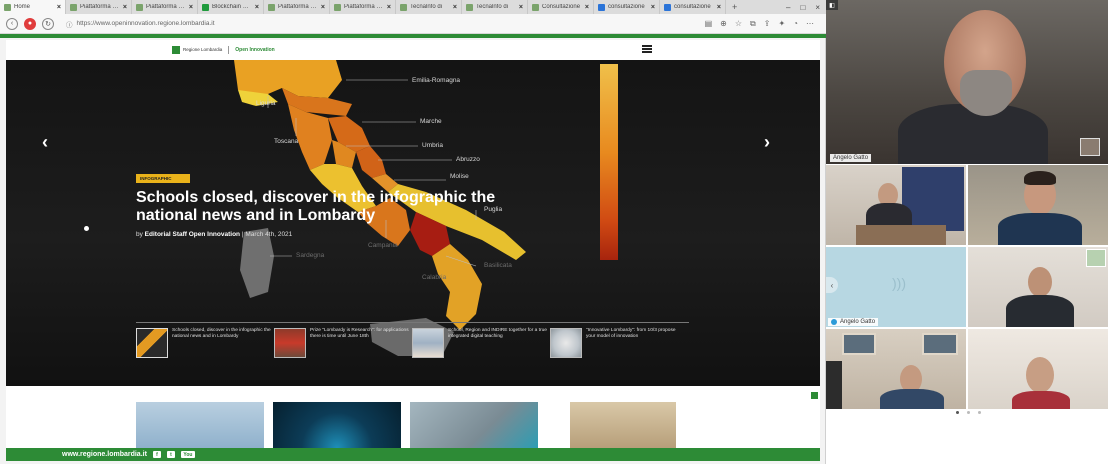  I want to click on layout-icon: ◧, so click(832, 5).